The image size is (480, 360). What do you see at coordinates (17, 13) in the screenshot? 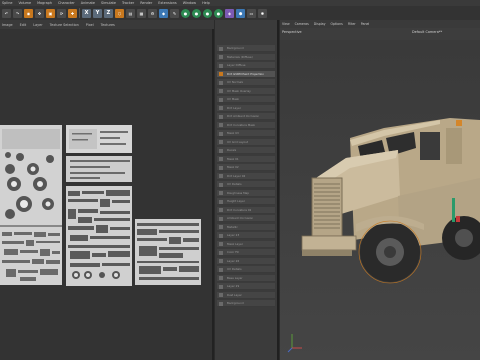
I see `redo-icon: ↷` at bounding box center [17, 13].